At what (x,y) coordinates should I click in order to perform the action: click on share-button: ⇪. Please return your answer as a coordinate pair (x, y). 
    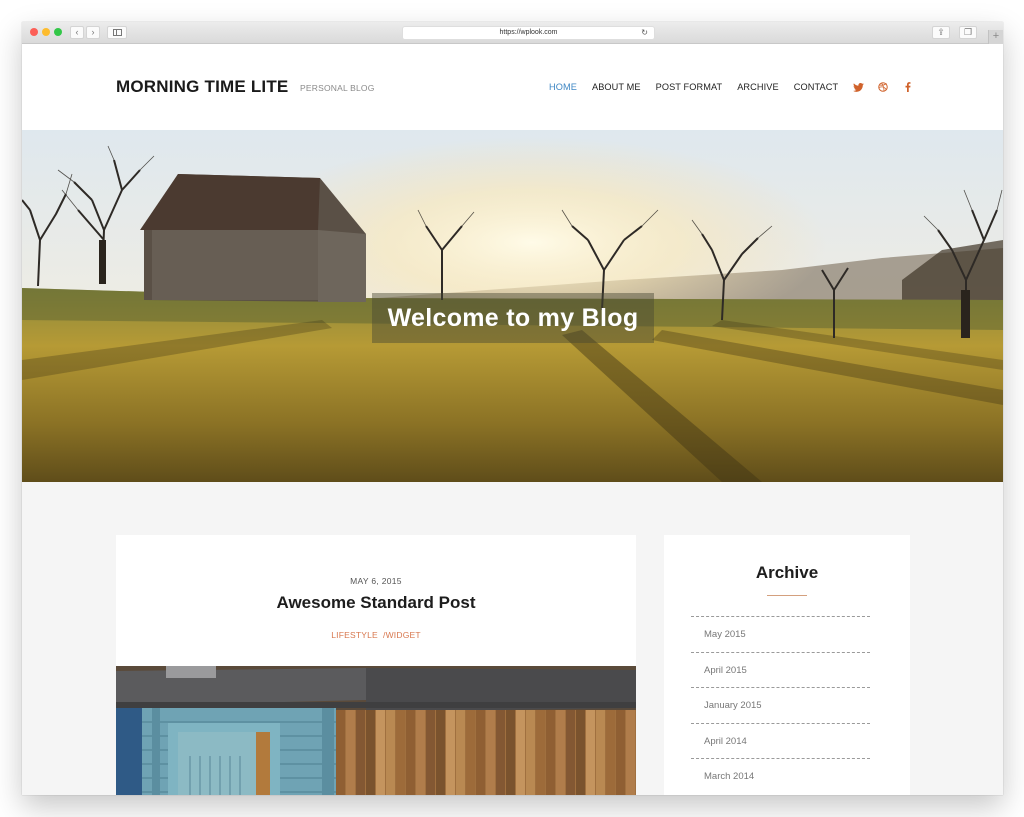
    Looking at the image, I should click on (941, 32).